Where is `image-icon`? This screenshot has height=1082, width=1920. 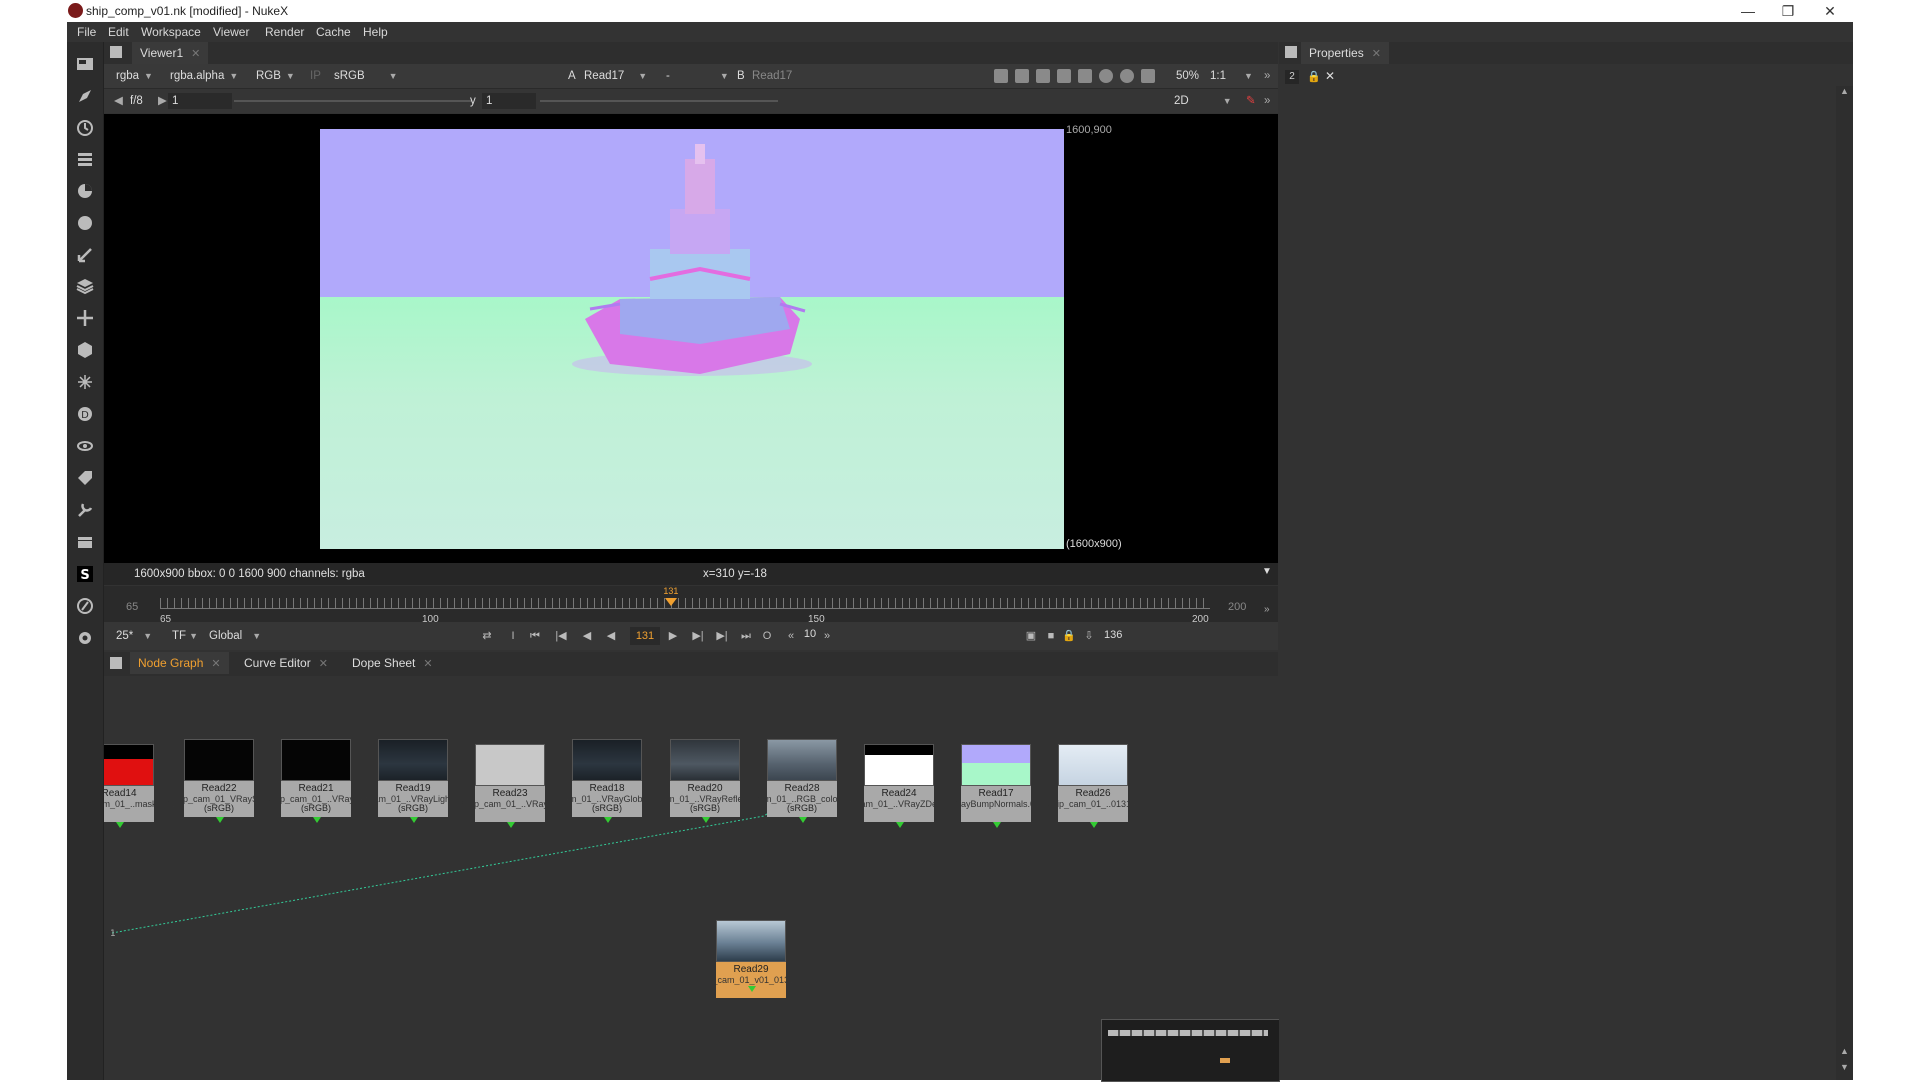
image-icon is located at coordinates (85, 64).